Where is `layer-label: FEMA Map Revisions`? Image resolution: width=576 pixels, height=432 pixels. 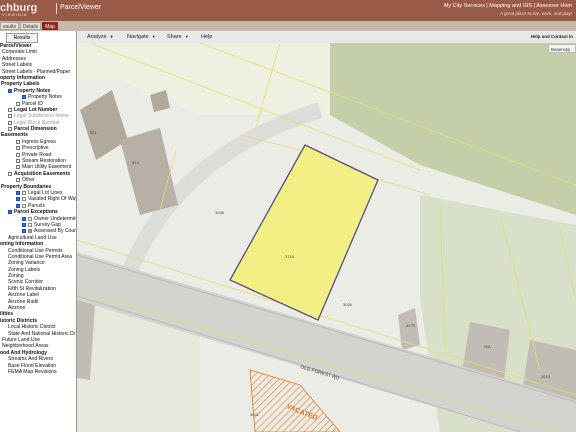
layer-label: FEMA Map Revisions is located at coordinates (32, 371).